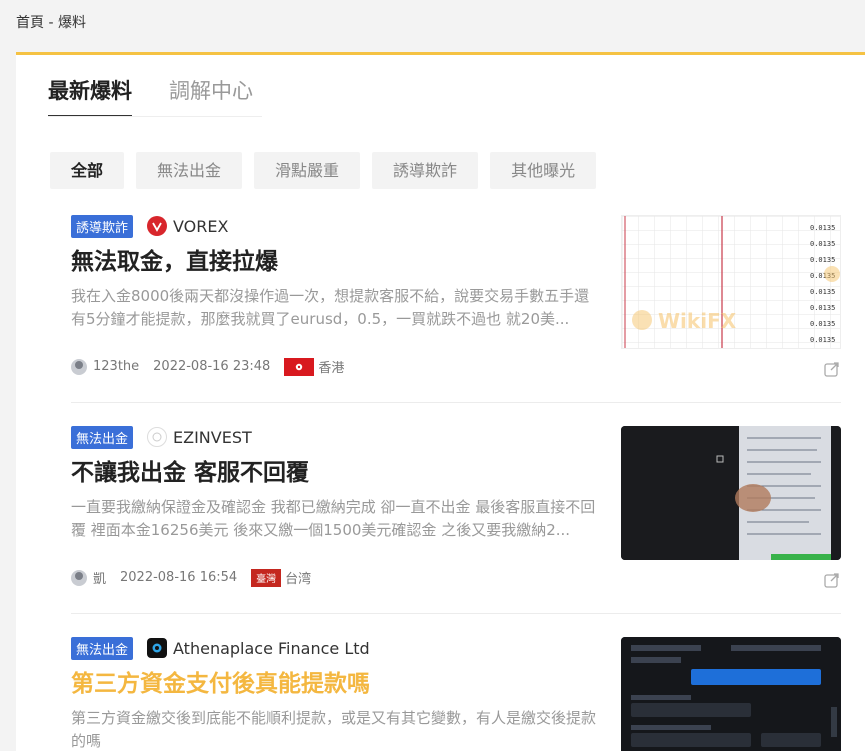 The width and height of the screenshot is (865, 751). I want to click on tab-divider, so click(155, 116).